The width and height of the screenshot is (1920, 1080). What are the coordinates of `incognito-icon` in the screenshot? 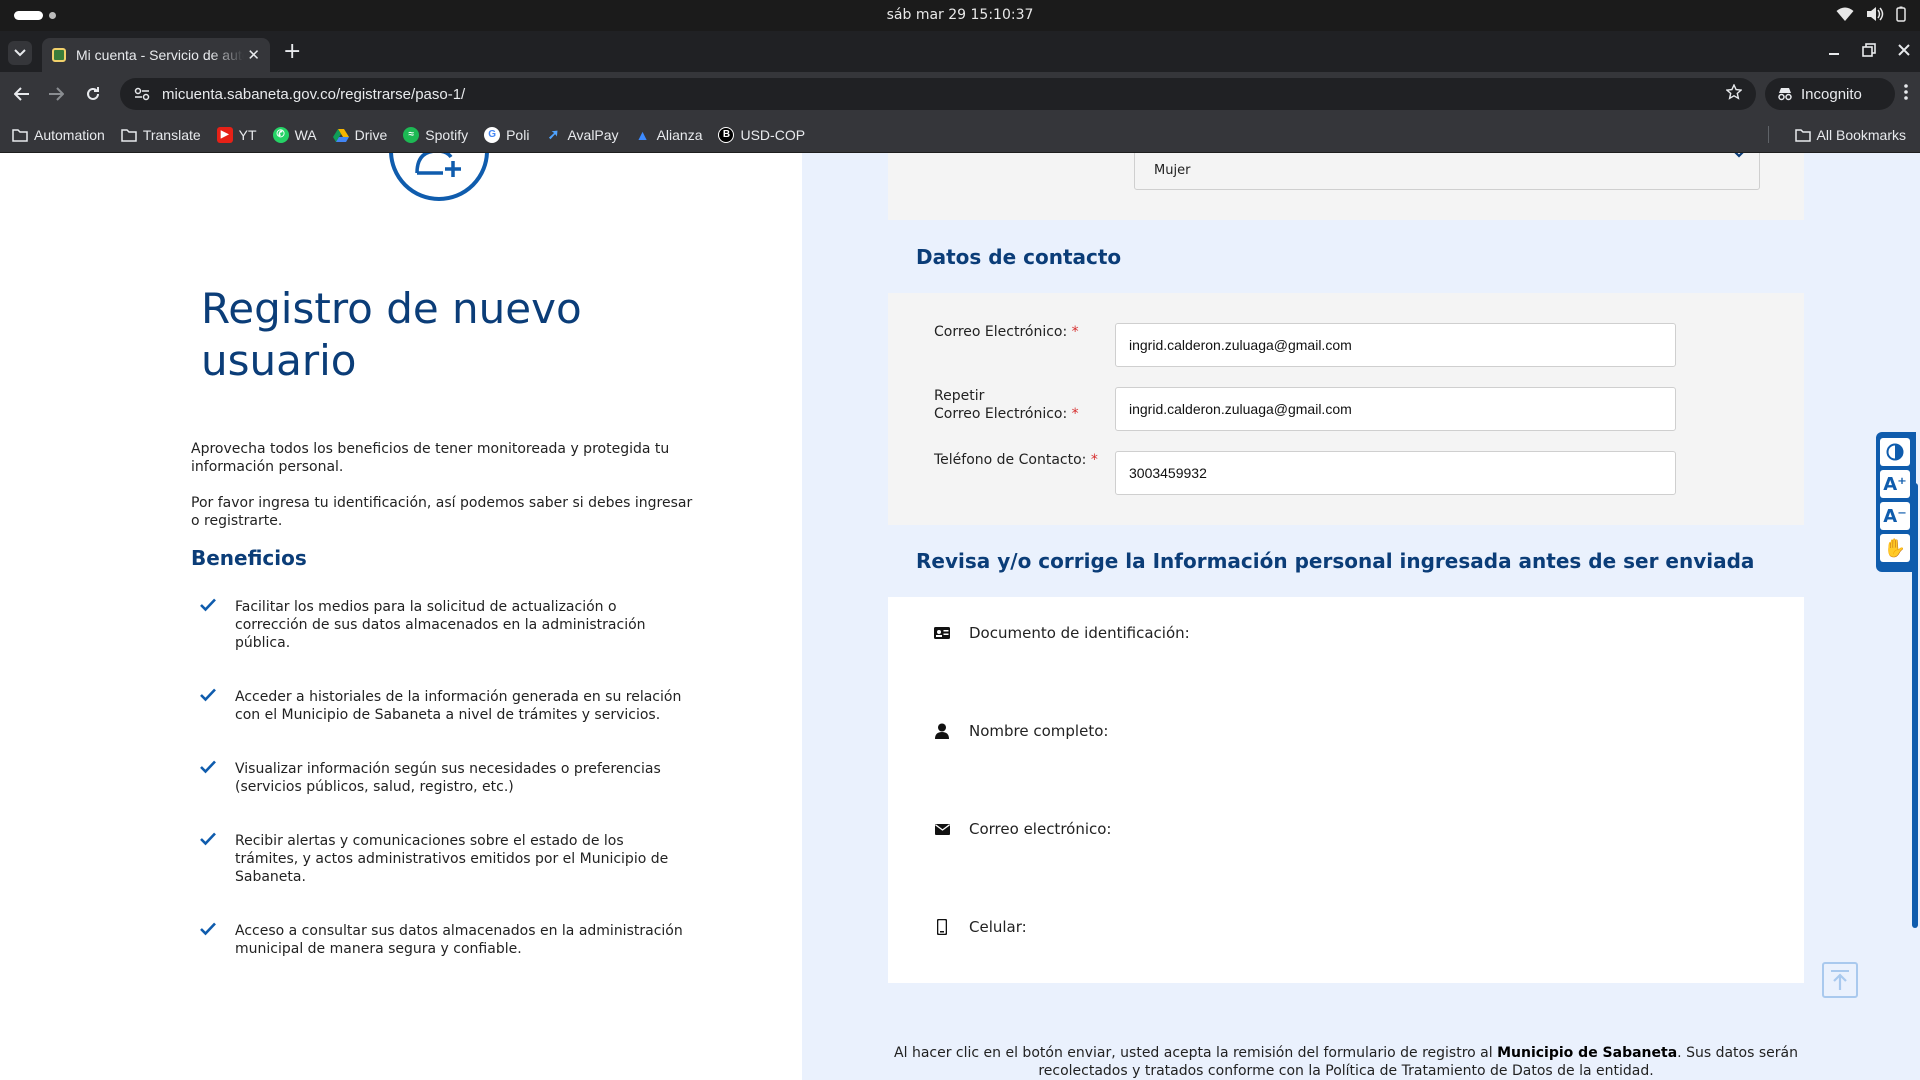 It's located at (1785, 94).